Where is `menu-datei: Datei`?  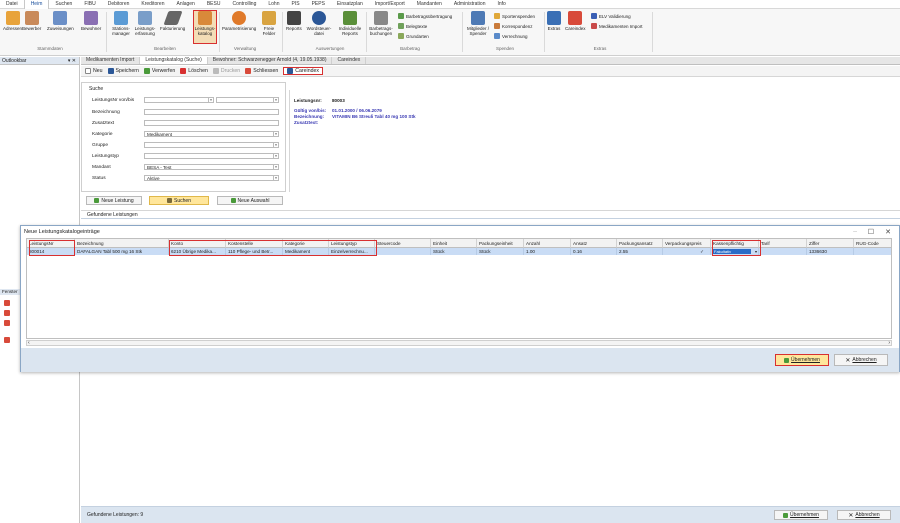 menu-datei: Datei is located at coordinates (12, 4).